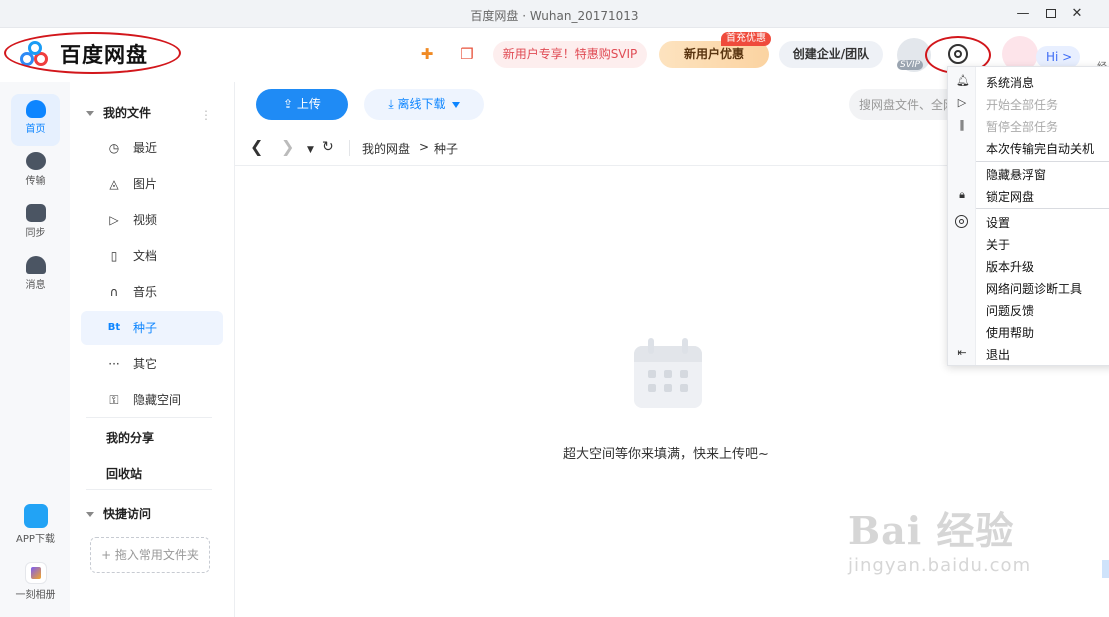 The width and height of the screenshot is (1109, 617). Describe the element at coordinates (998, 244) in the screenshot. I see `menu-item-about: 关于` at that location.